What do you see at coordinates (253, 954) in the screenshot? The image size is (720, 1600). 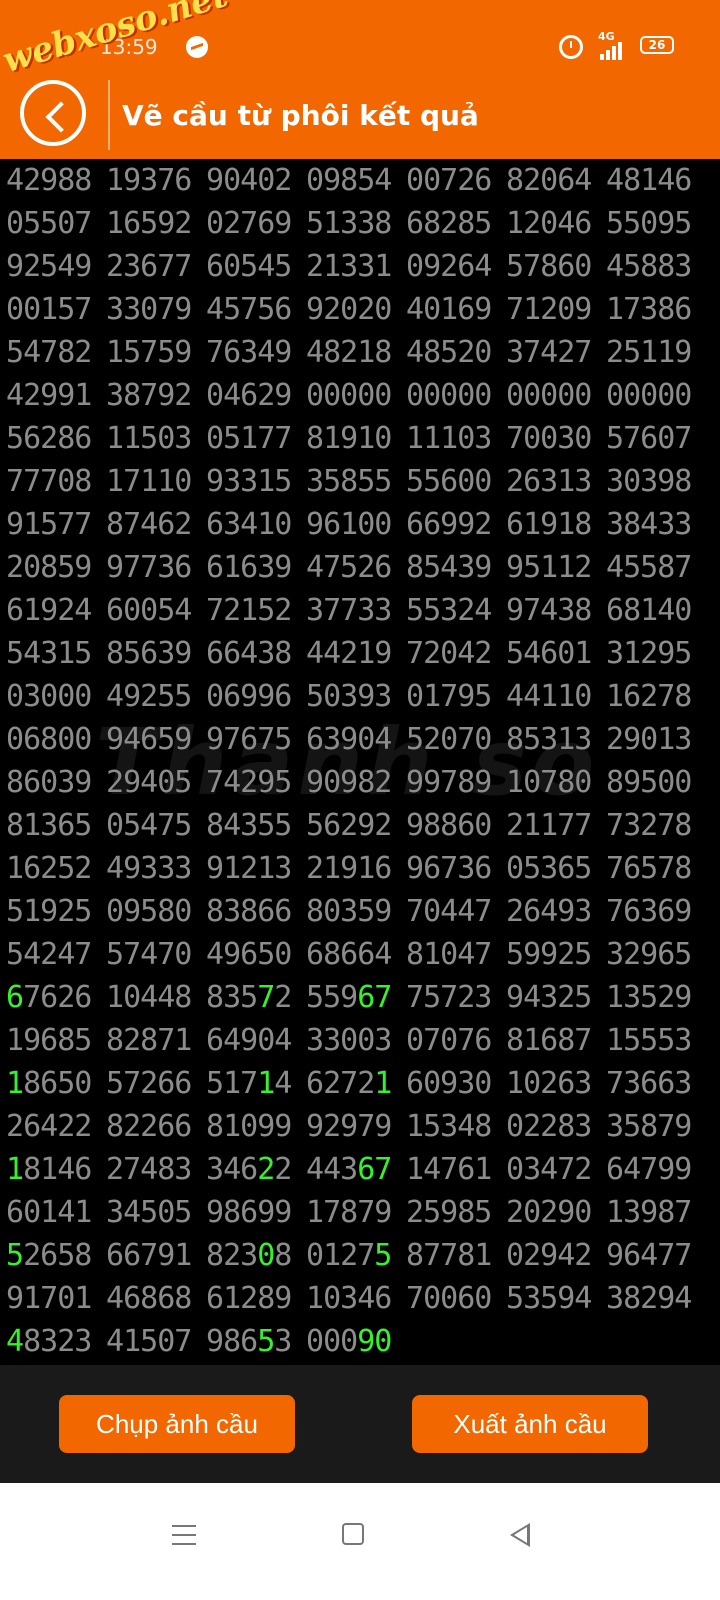 I see `number-cell: 49650` at bounding box center [253, 954].